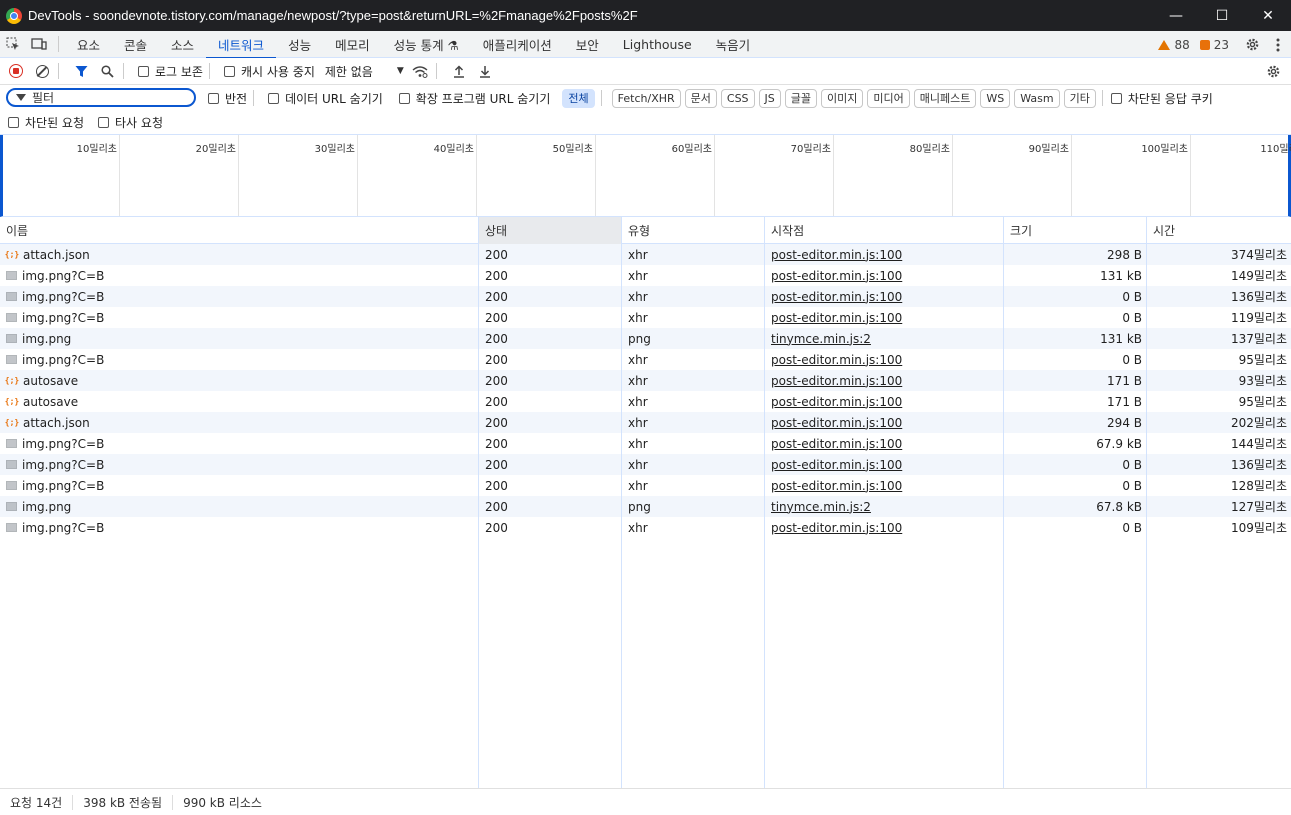  What do you see at coordinates (1075, 230) in the screenshot?
I see `column-header-size: 크기` at bounding box center [1075, 230].